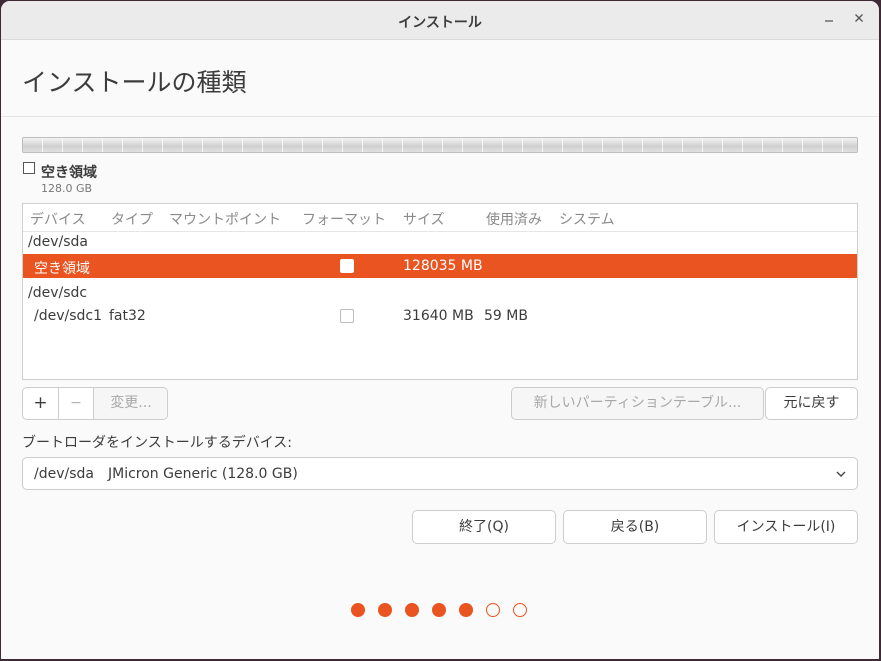 This screenshot has height=661, width=881. What do you see at coordinates (132, 219) in the screenshot?
I see `column-header-type: タイプ` at bounding box center [132, 219].